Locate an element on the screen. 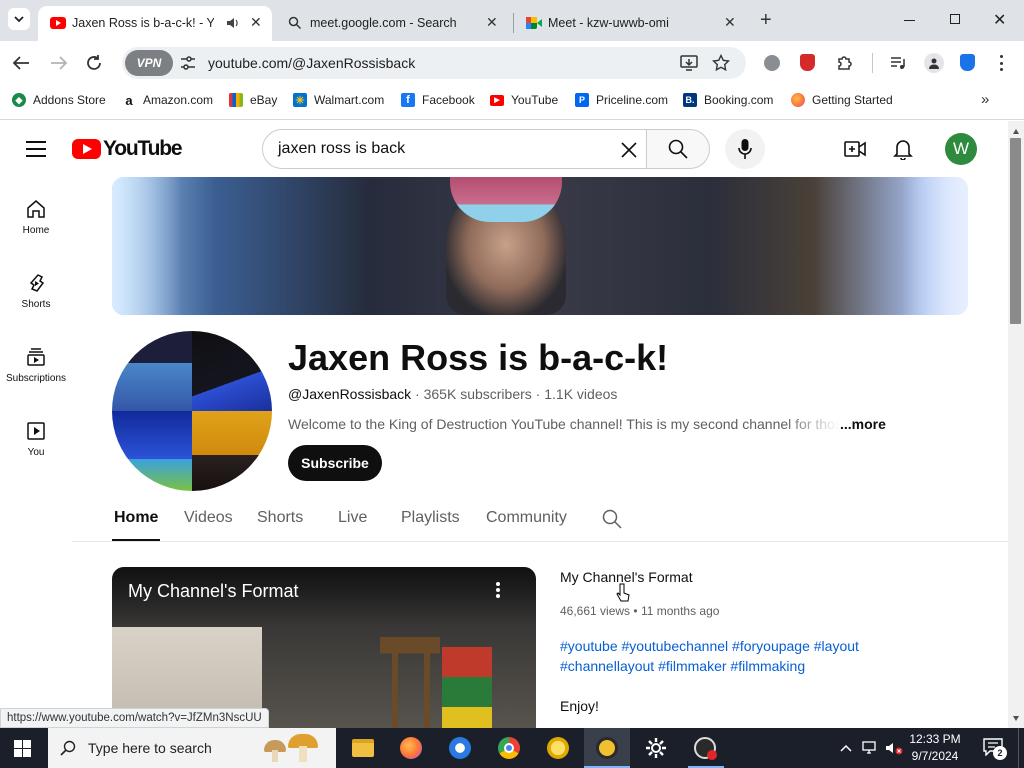 The image size is (1024, 768). sidebar-item-you: You is located at coordinates (36, 439).